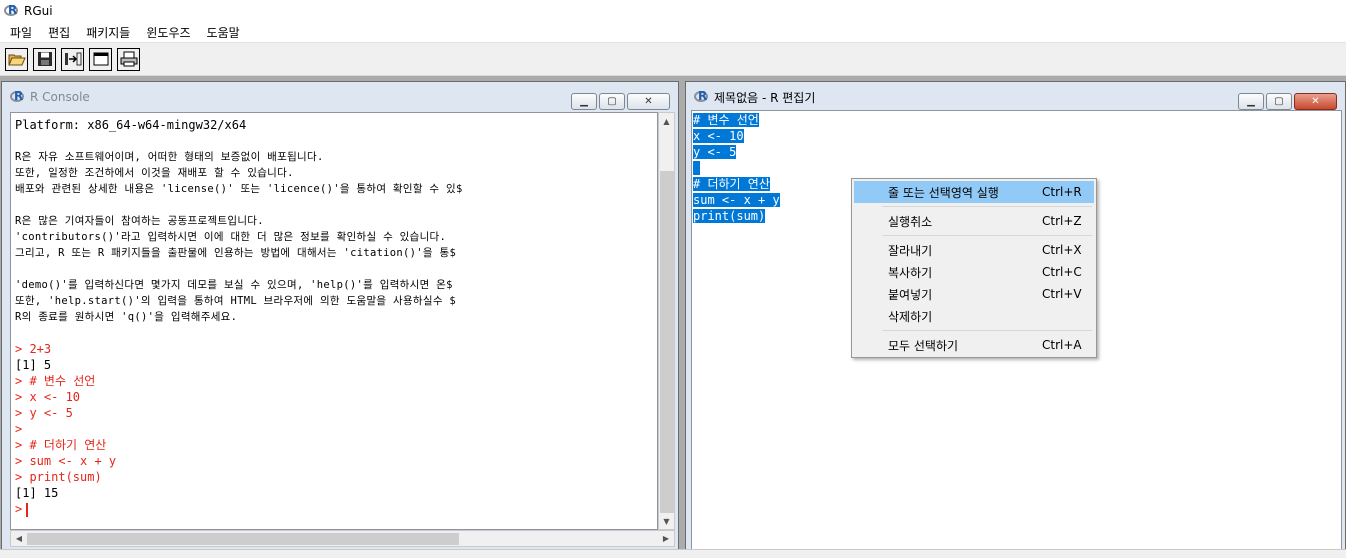 The width and height of the screenshot is (1346, 558). Describe the element at coordinates (974, 192) in the screenshot. I see `context-menu-item: 줄 또는 선택영역 실행 Ctrl+R` at that location.